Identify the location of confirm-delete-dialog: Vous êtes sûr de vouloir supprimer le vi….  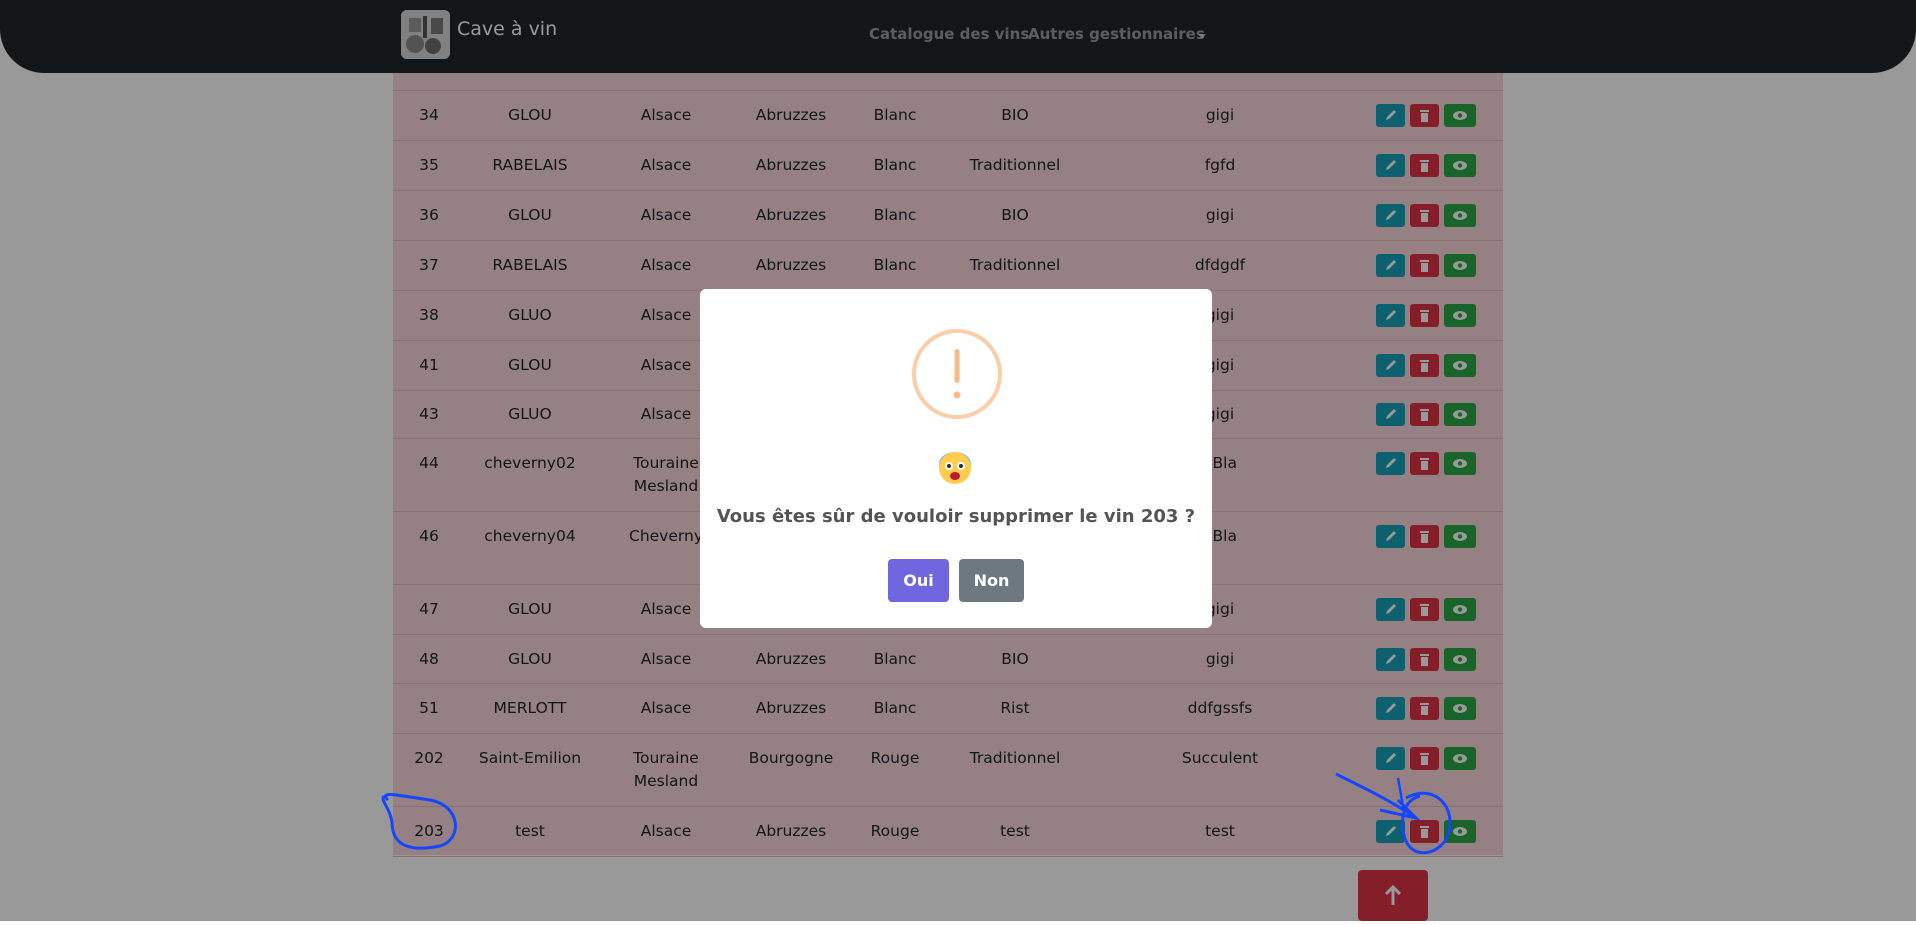
(956, 458).